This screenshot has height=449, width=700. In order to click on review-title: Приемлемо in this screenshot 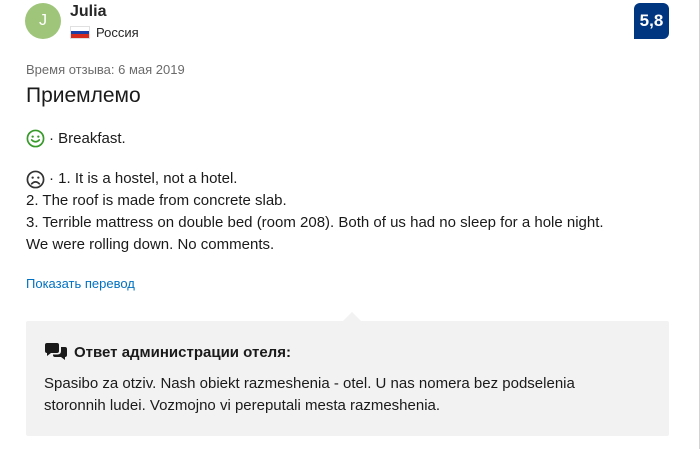, I will do `click(83, 95)`.